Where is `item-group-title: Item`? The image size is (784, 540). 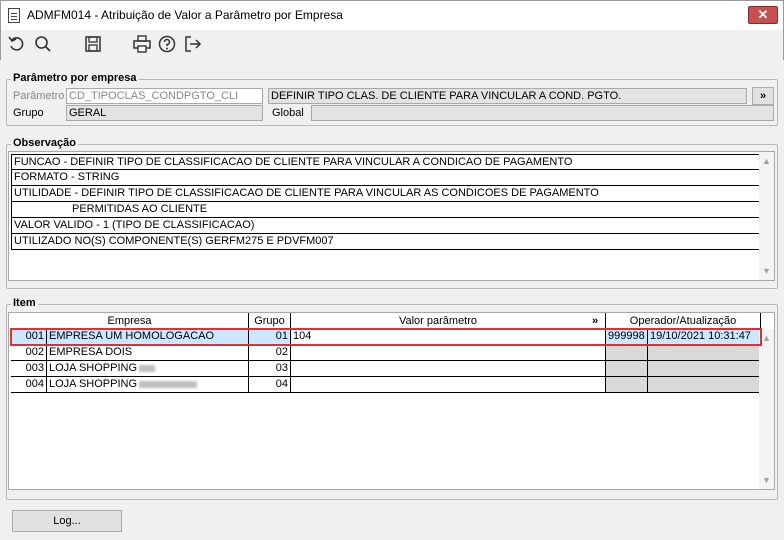
item-group-title: Item is located at coordinates (24, 303).